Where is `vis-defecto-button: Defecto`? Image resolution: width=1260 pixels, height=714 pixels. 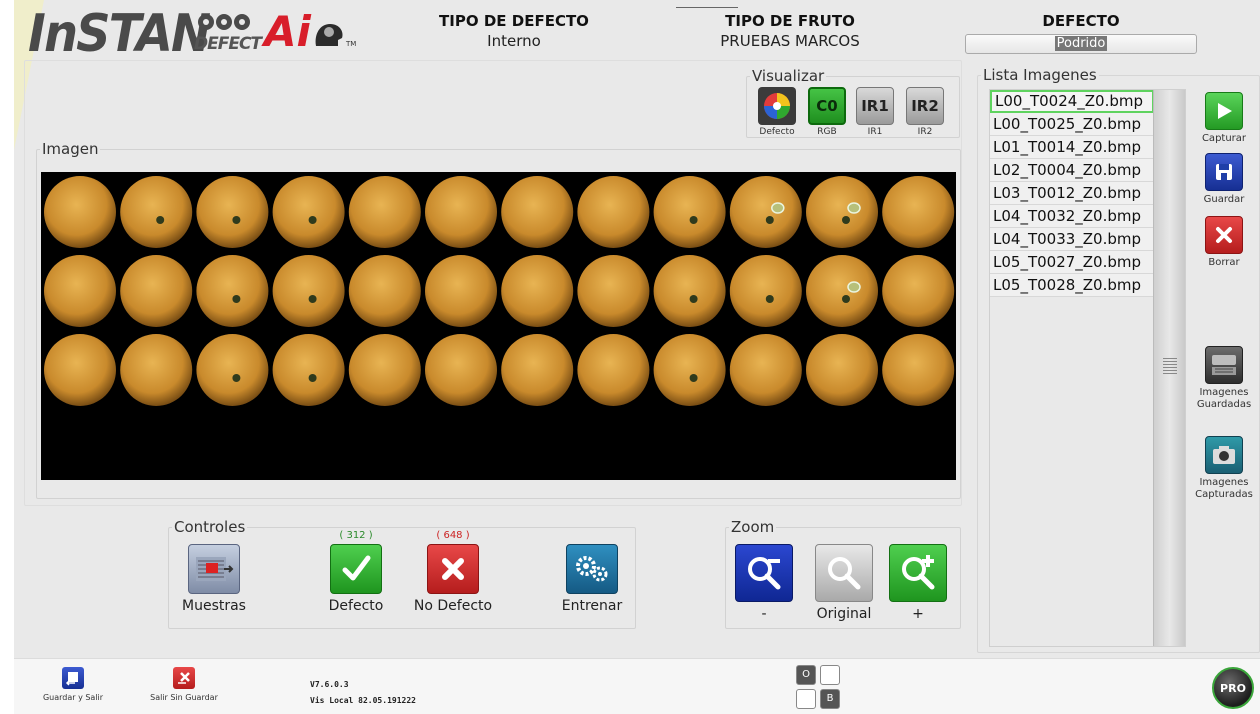 vis-defecto-button: Defecto is located at coordinates (777, 112).